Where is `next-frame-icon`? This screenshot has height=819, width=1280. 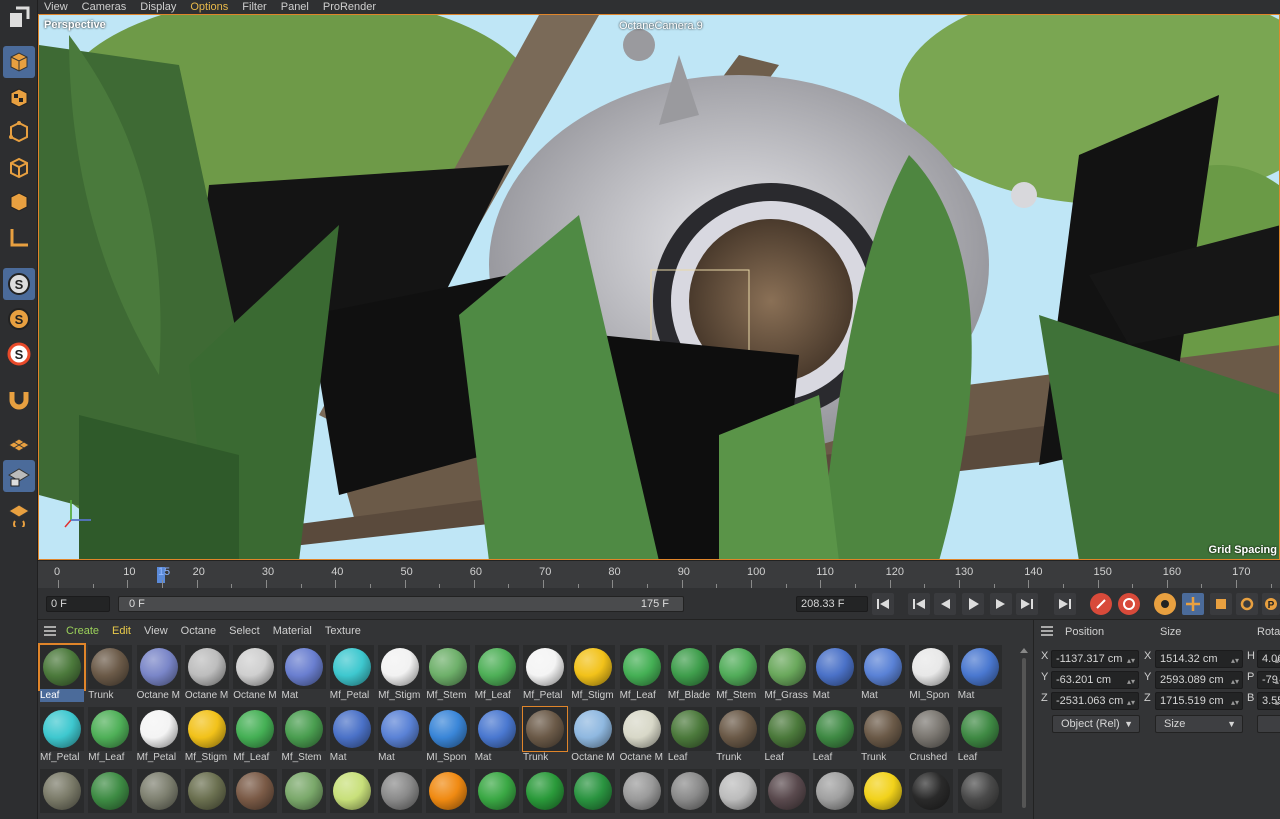
next-frame-icon is located at coordinates (1001, 604).